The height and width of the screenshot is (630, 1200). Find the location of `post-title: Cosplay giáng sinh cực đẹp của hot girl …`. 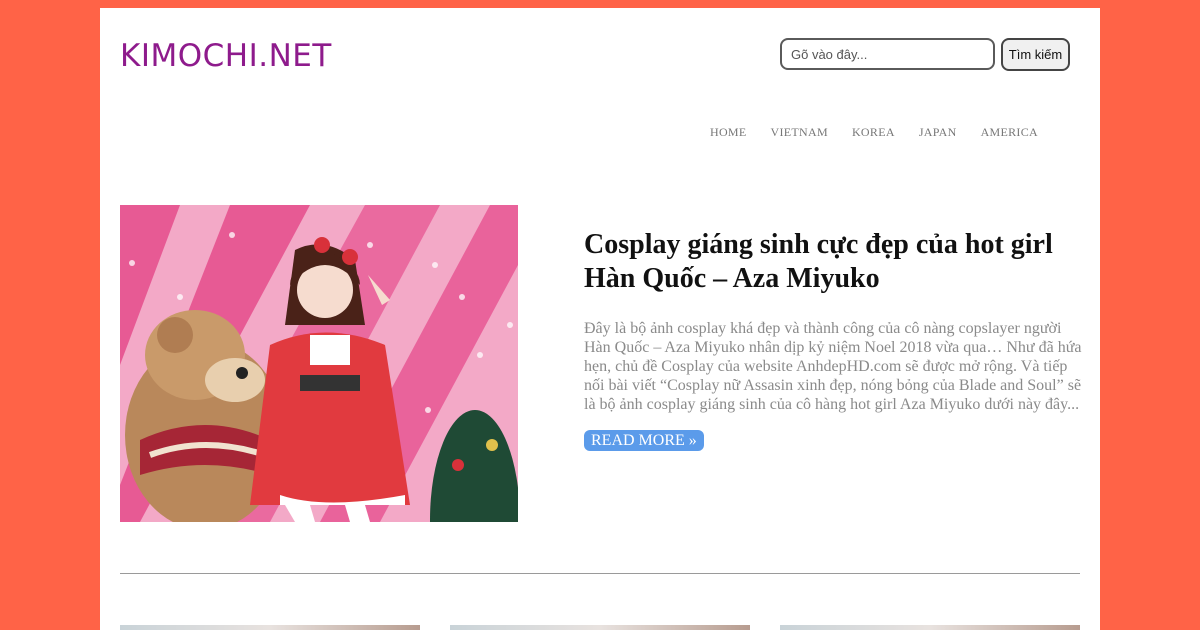

post-title: Cosplay giáng sinh cực đẹp của hot girl … is located at coordinates (824, 262).